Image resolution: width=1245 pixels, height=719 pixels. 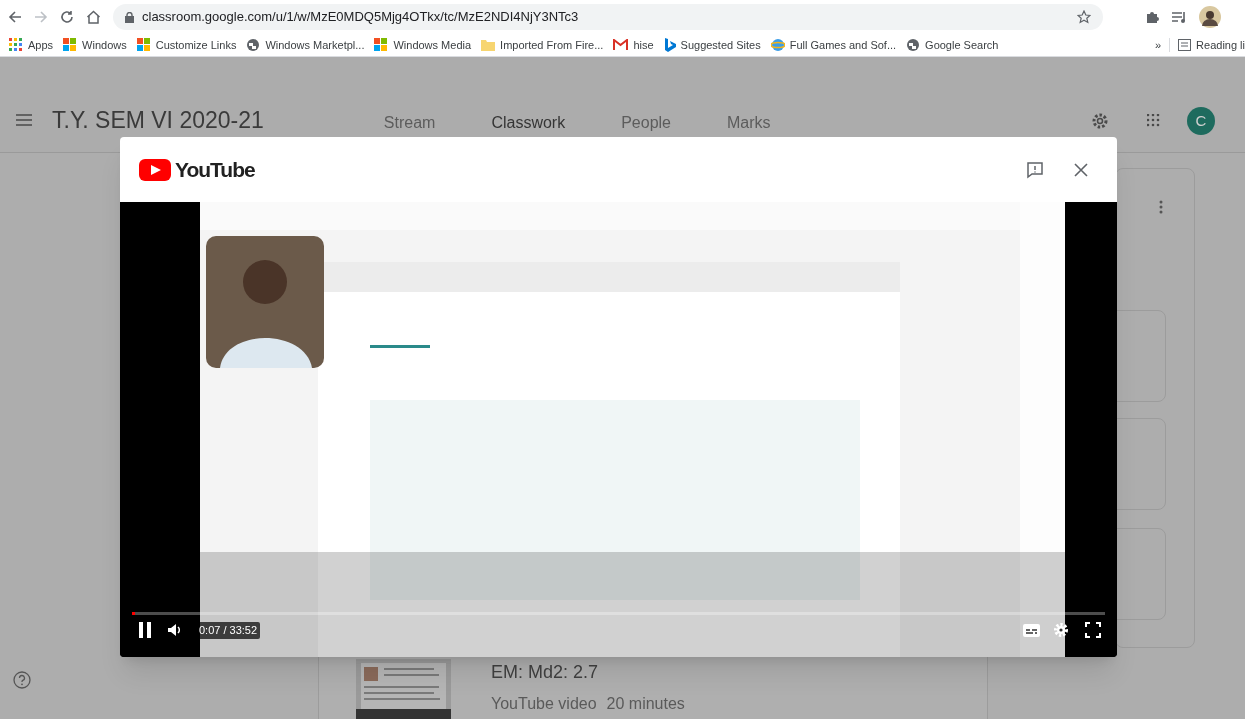 What do you see at coordinates (1035, 169) in the screenshot?
I see `feedback-icon` at bounding box center [1035, 169].